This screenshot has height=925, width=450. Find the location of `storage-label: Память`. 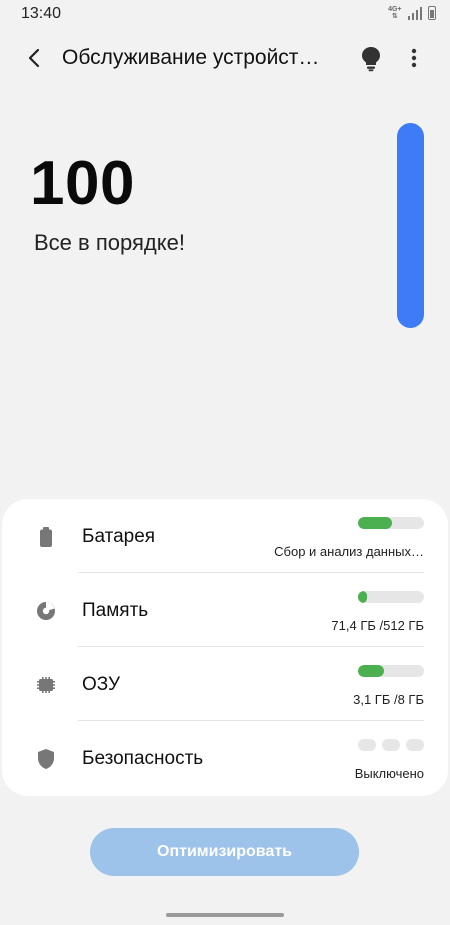

storage-label: Память is located at coordinates (115, 610).